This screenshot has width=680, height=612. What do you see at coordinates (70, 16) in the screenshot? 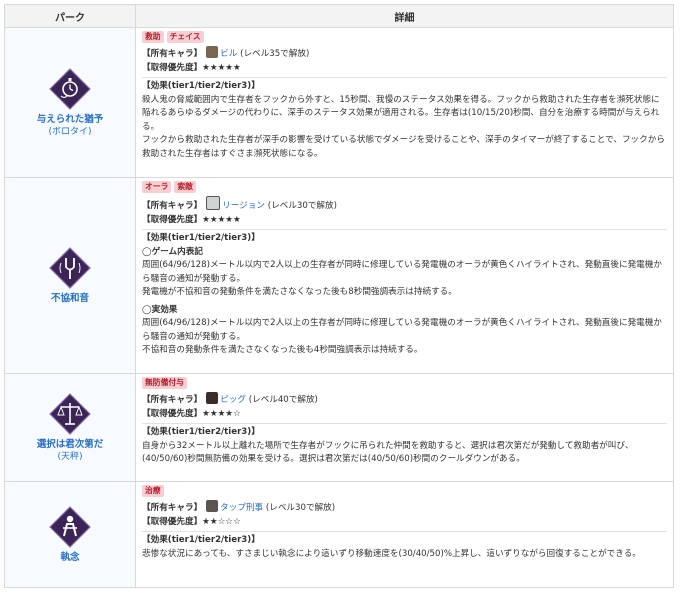
I see `header-perk: パーク` at bounding box center [70, 16].